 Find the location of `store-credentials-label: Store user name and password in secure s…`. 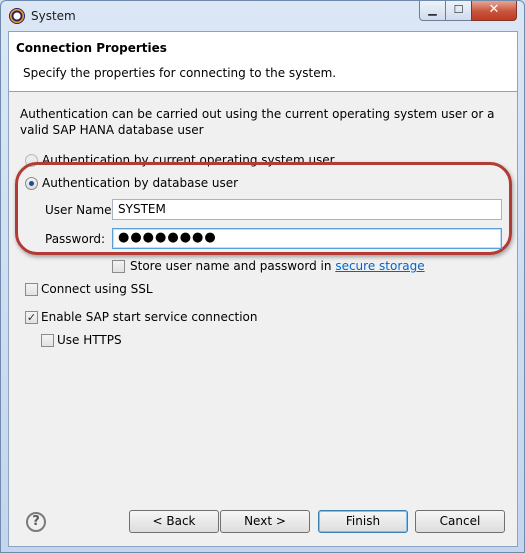

store-credentials-label: Store user name and password in secure s… is located at coordinates (277, 266).